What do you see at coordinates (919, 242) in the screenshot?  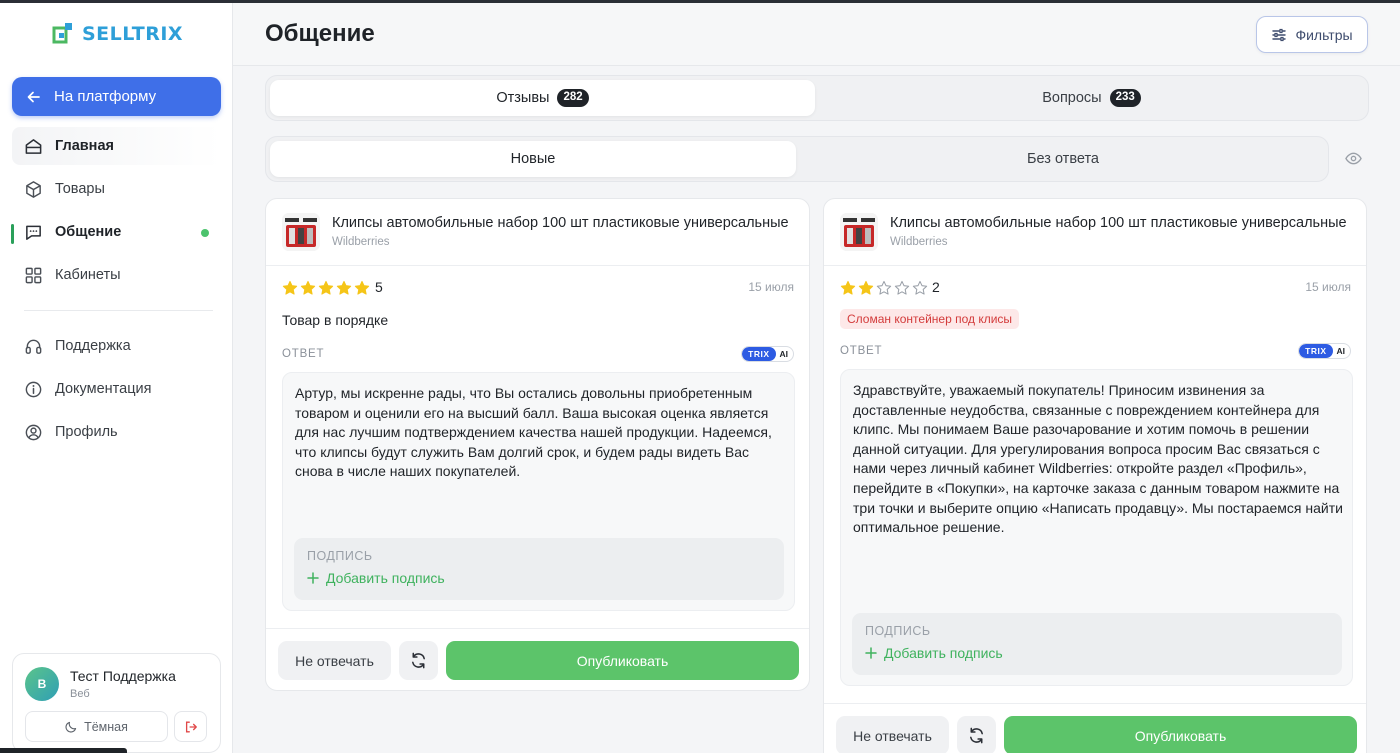 I see `marketplace-name: Wildberries` at bounding box center [919, 242].